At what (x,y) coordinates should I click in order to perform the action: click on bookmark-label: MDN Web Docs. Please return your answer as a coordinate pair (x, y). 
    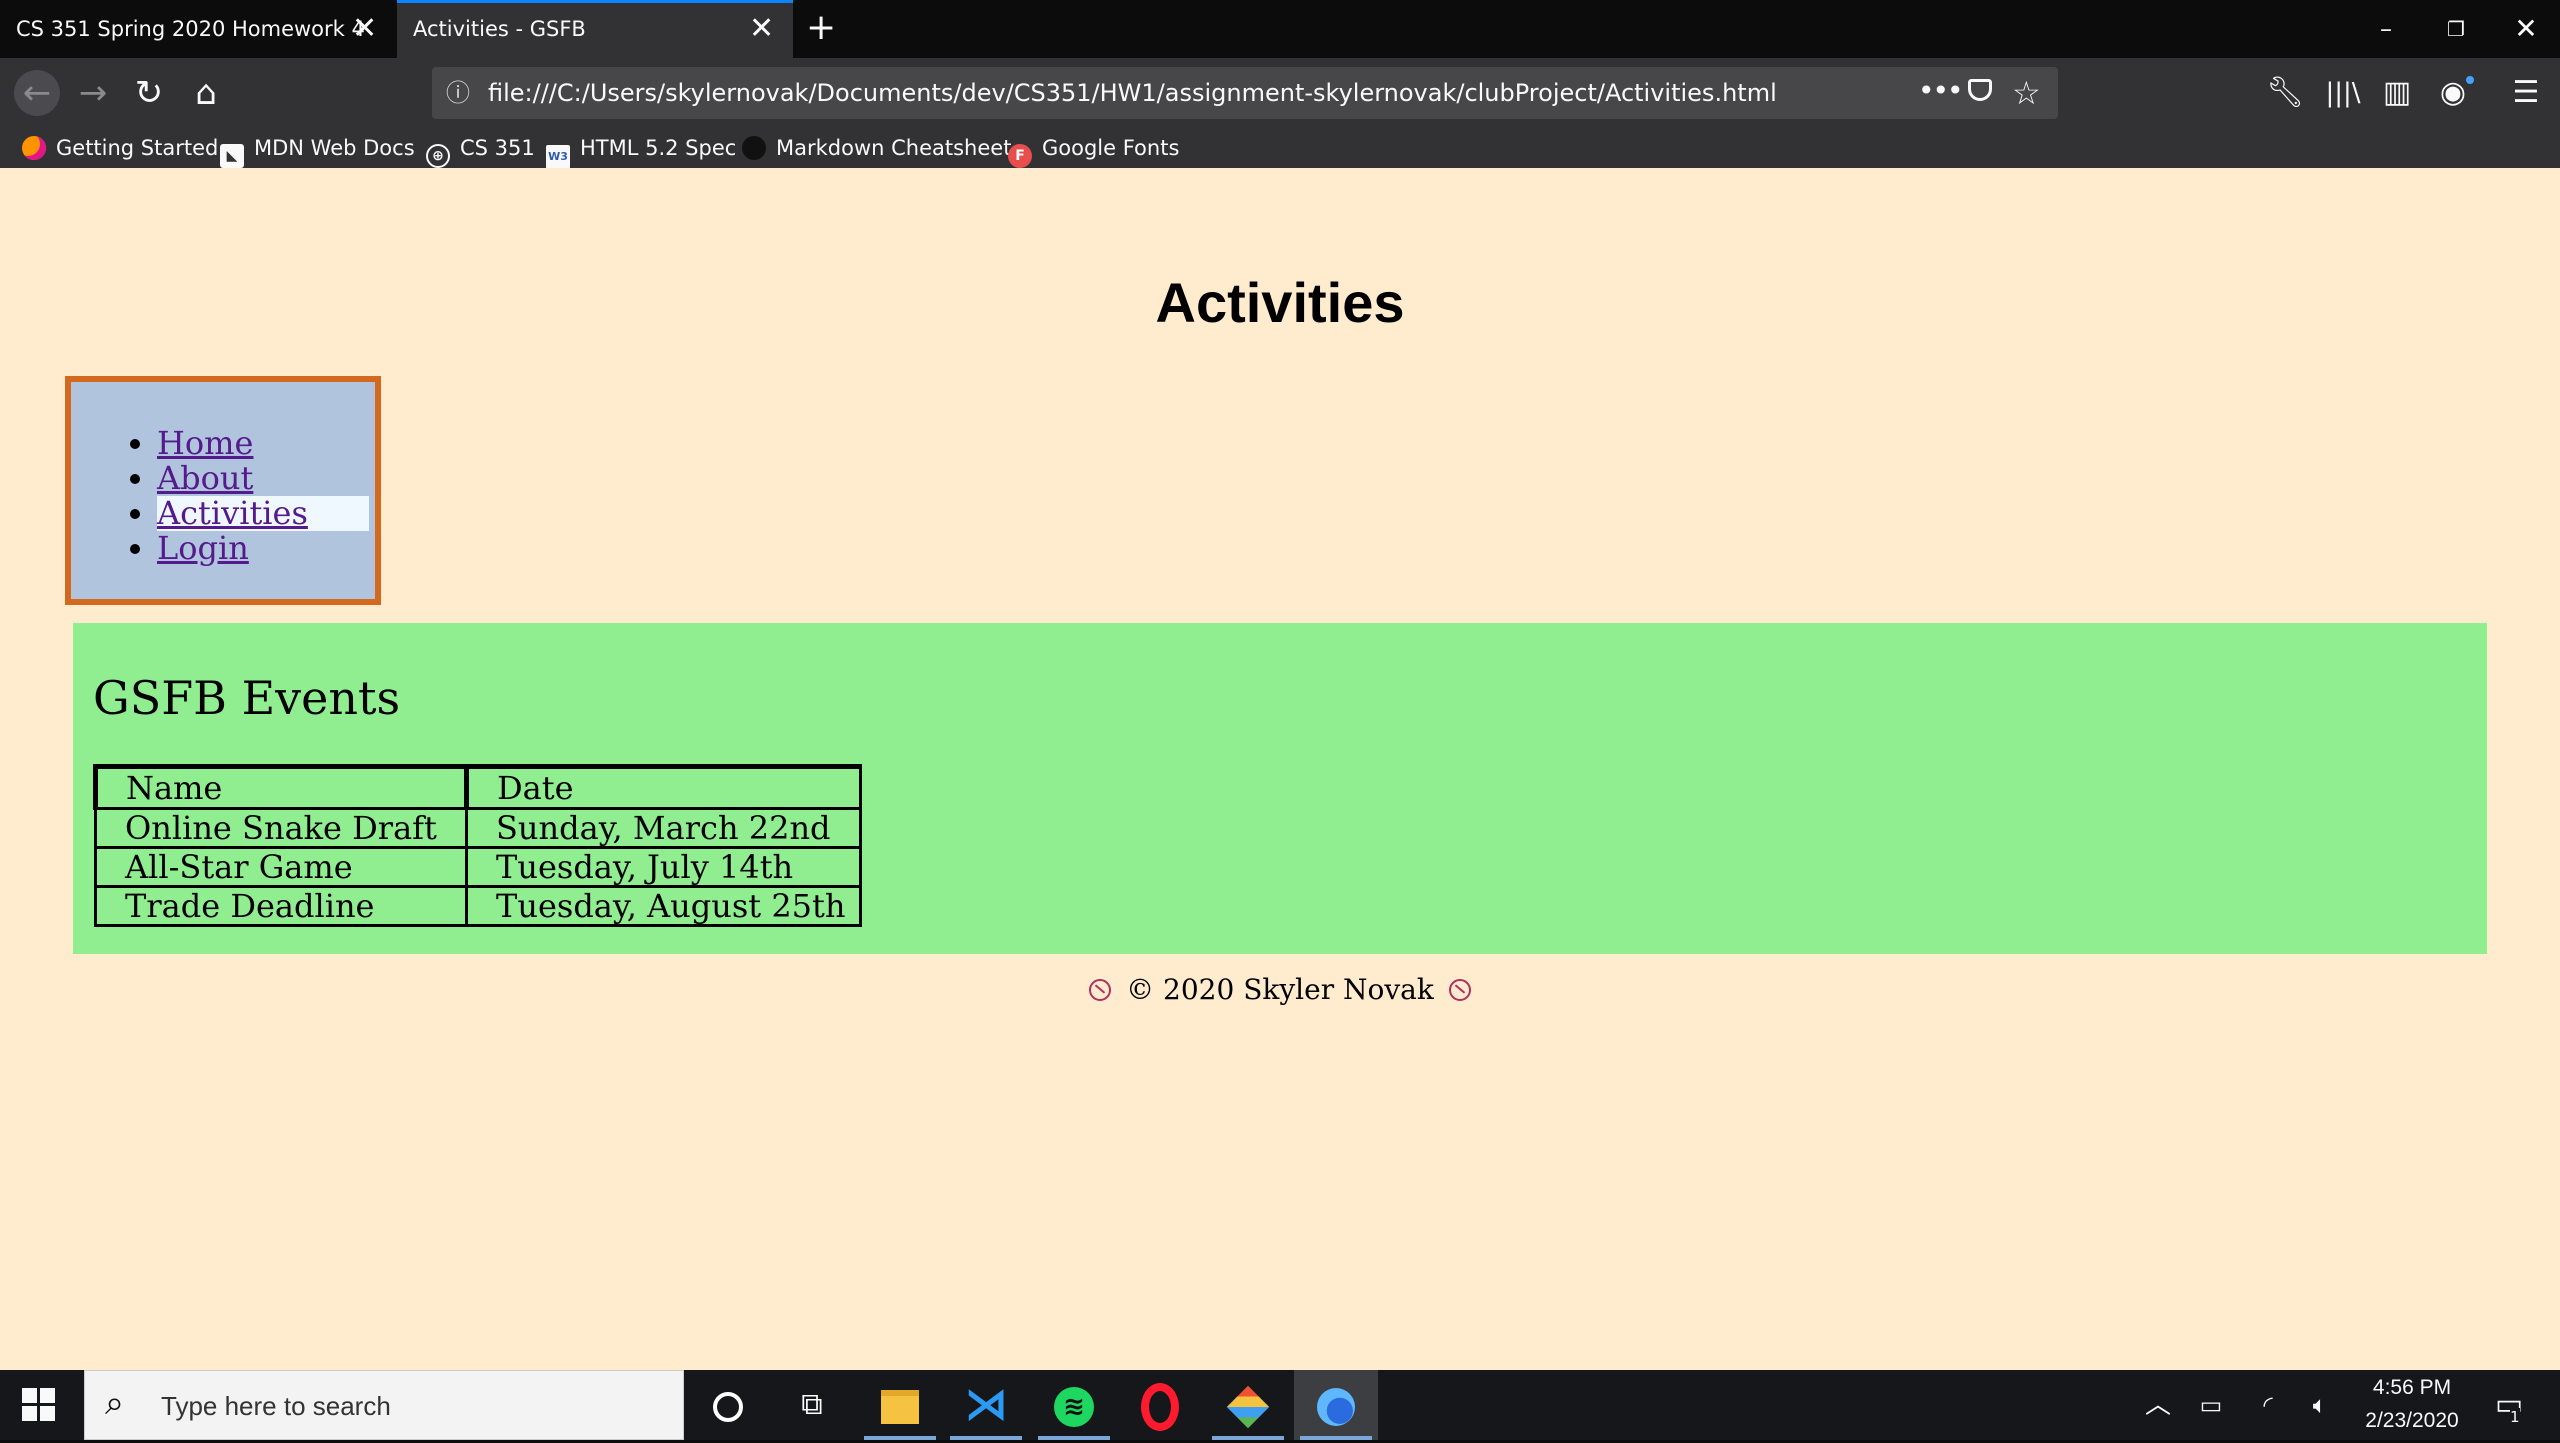
    Looking at the image, I should click on (334, 148).